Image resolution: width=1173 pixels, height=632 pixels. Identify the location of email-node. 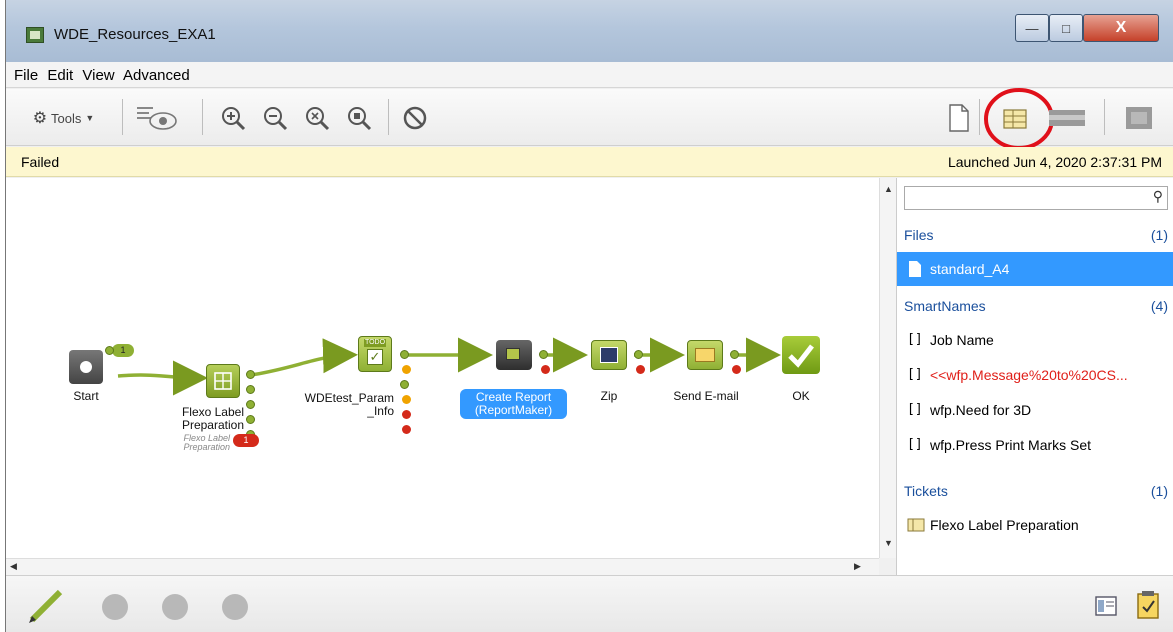
(705, 355).